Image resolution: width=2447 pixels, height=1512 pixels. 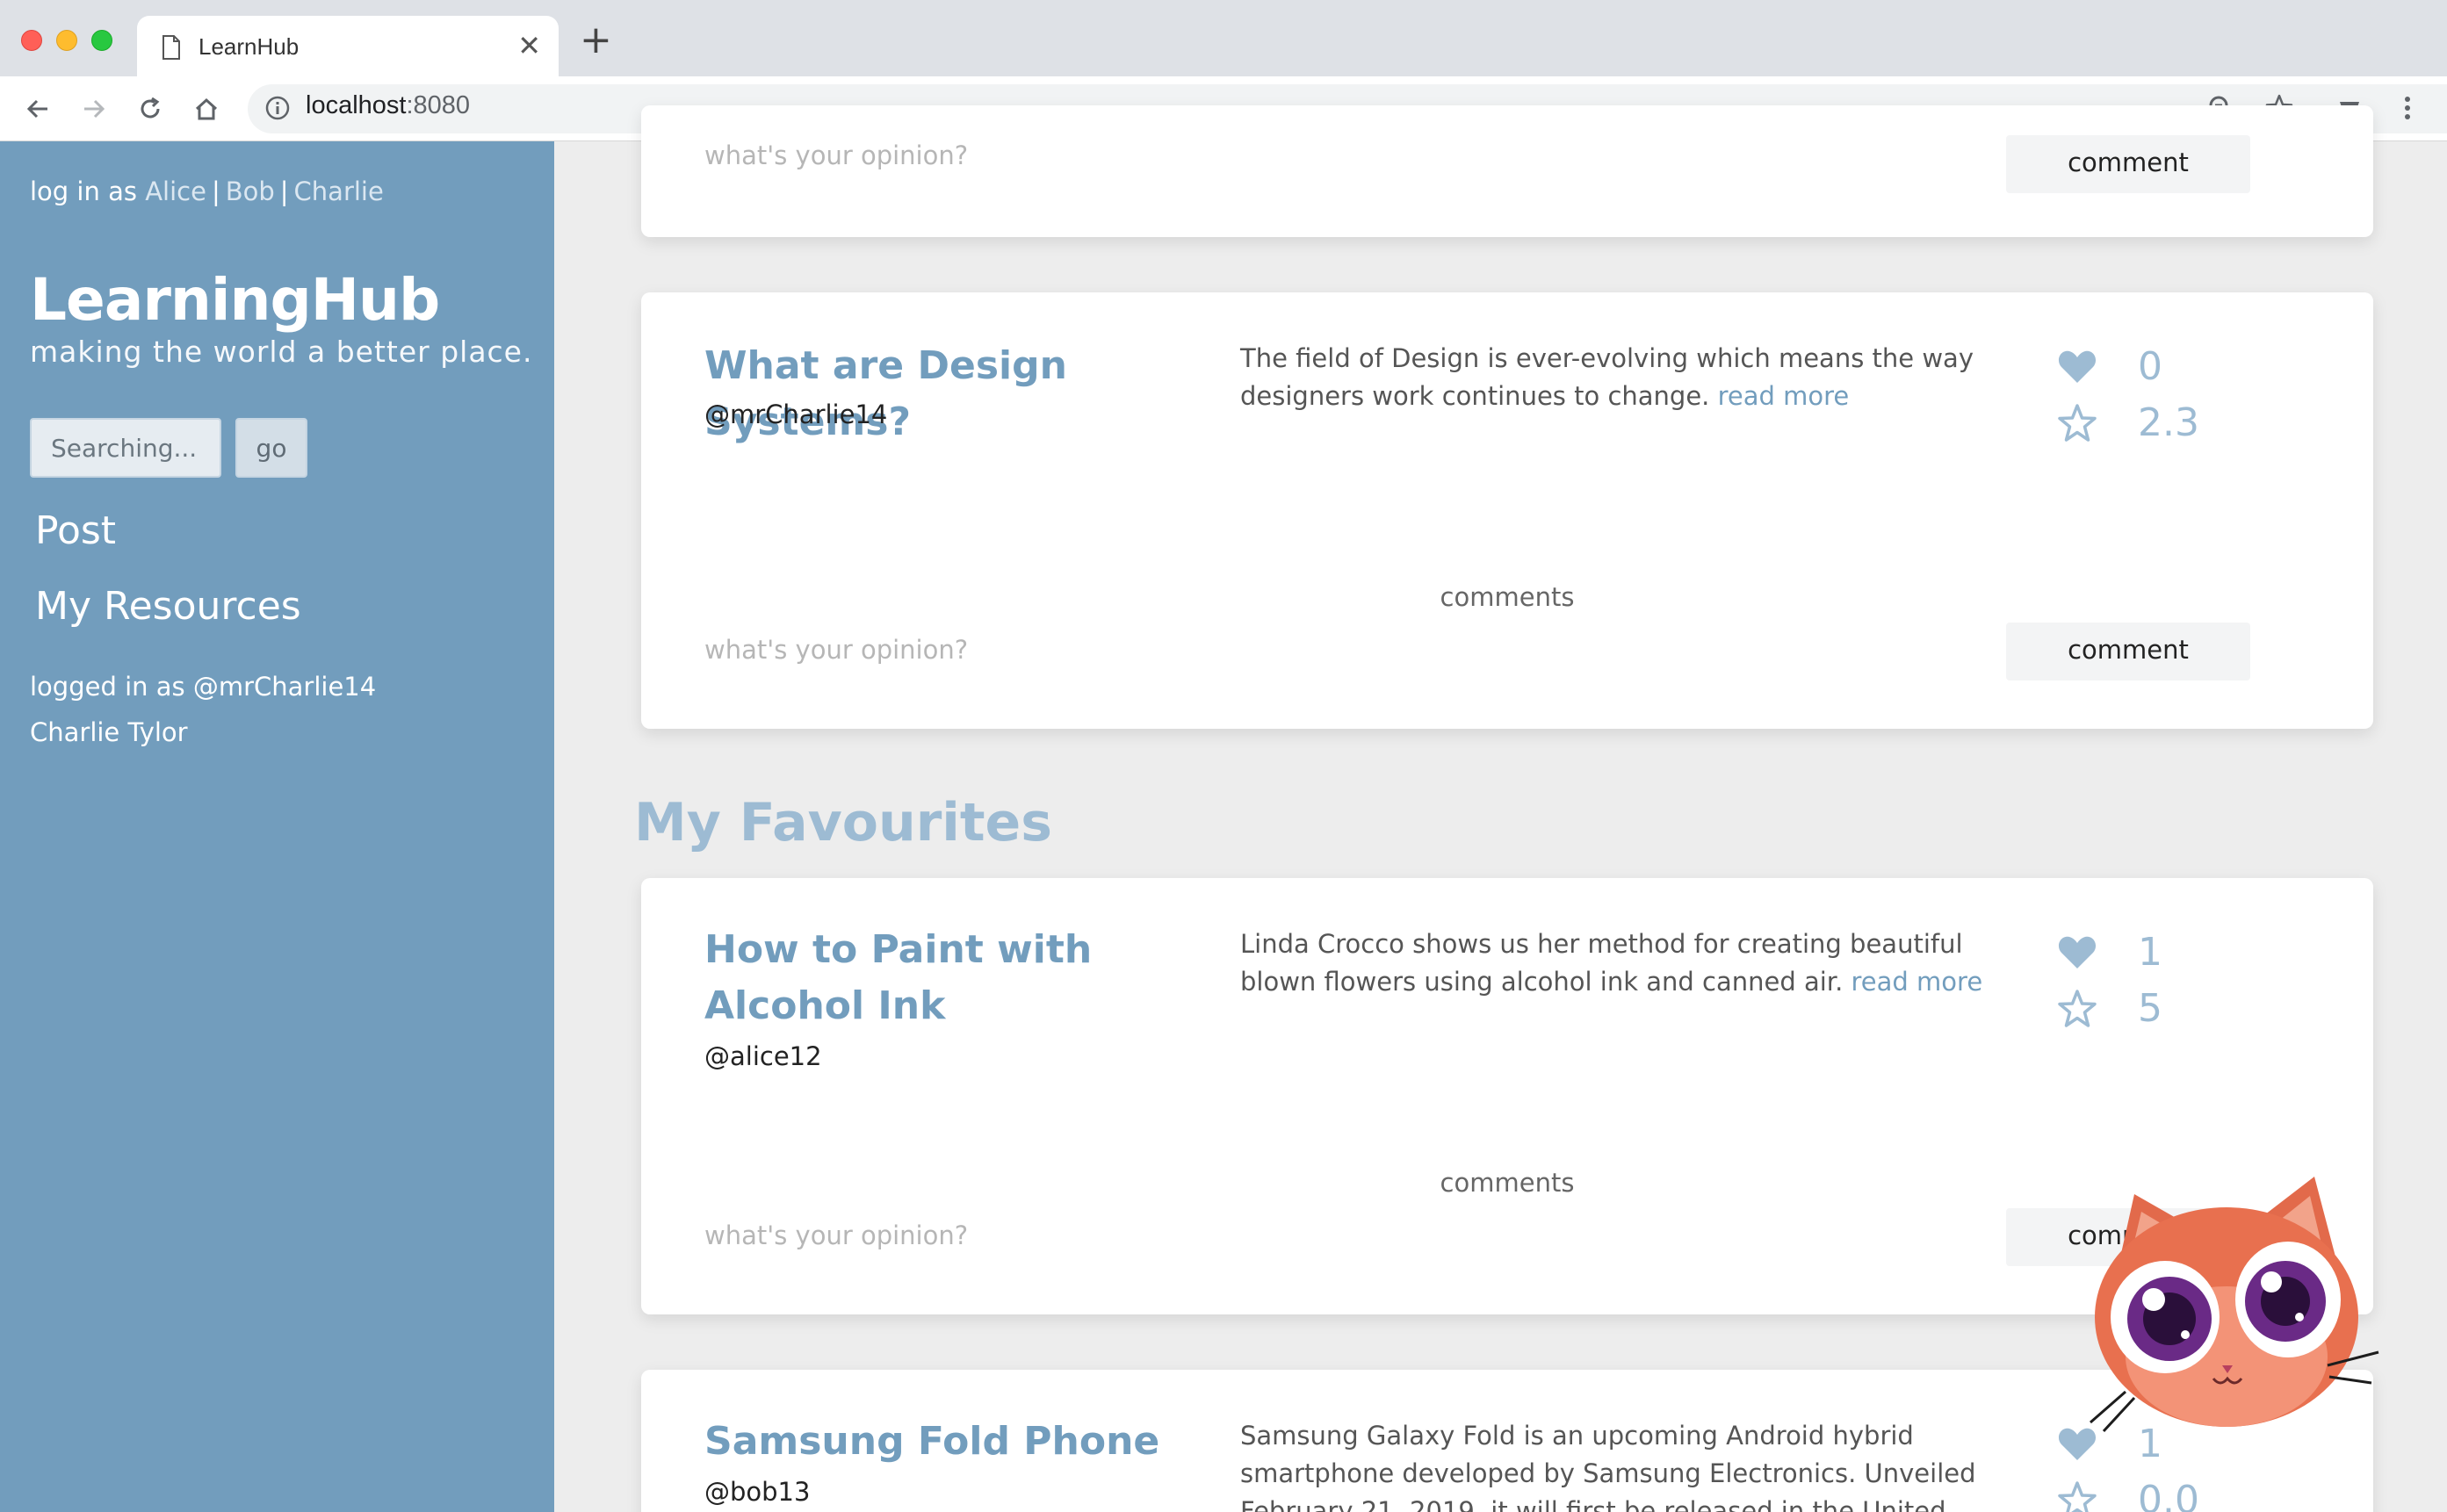 I want to click on likes-count: 0, so click(x=2150, y=366).